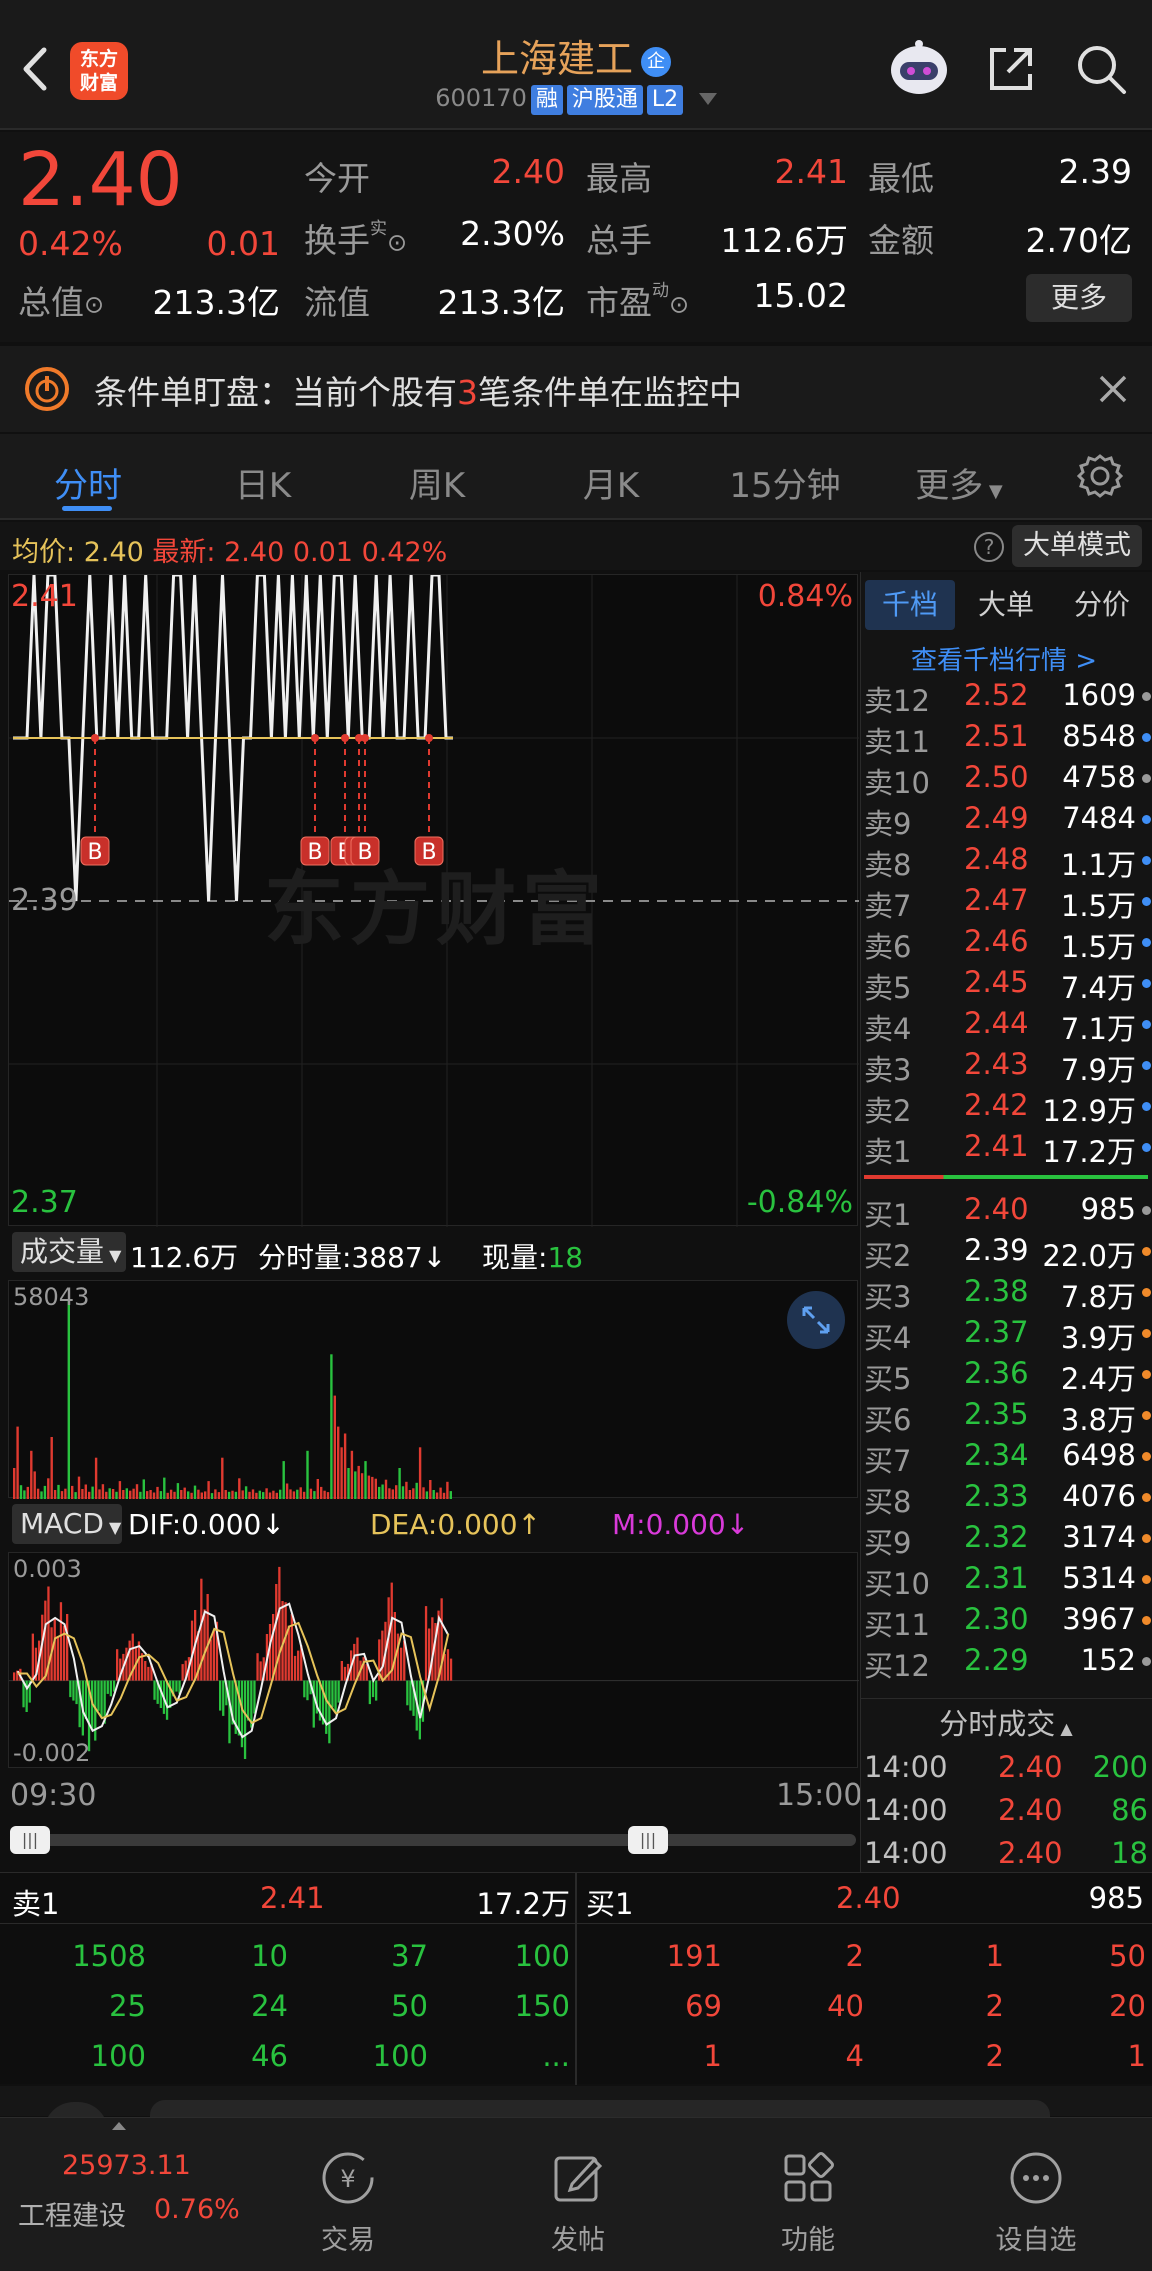 The height and width of the screenshot is (2271, 1152). Describe the element at coordinates (1036, 2202) in the screenshot. I see `nav-add-watchlist: 设自选` at that location.